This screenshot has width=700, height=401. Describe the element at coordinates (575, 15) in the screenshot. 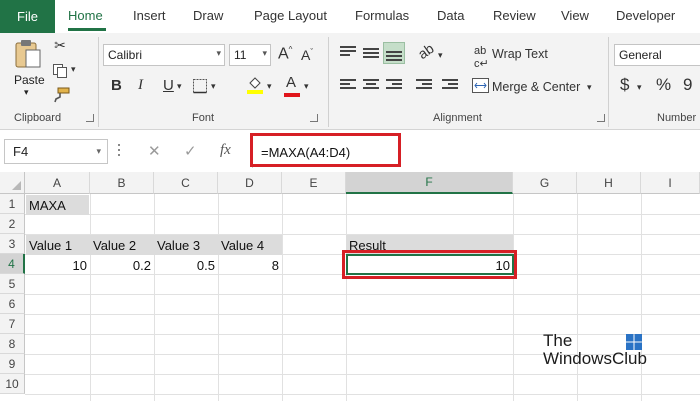

I see `tab-view: View` at that location.